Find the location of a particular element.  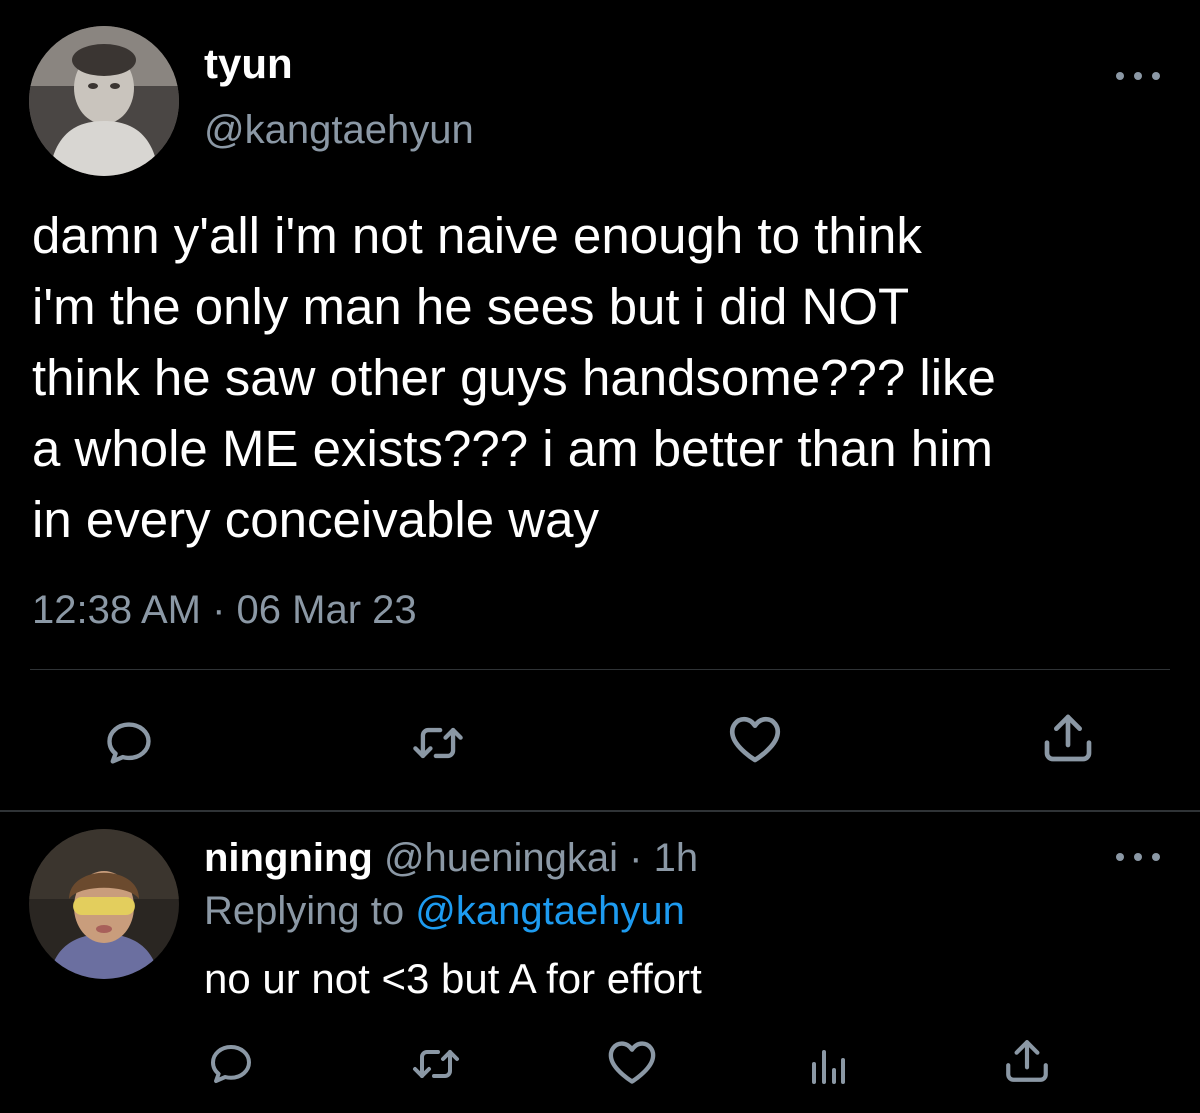

reply-header: ningning @hueningkai · 1h is located at coordinates (451, 858).